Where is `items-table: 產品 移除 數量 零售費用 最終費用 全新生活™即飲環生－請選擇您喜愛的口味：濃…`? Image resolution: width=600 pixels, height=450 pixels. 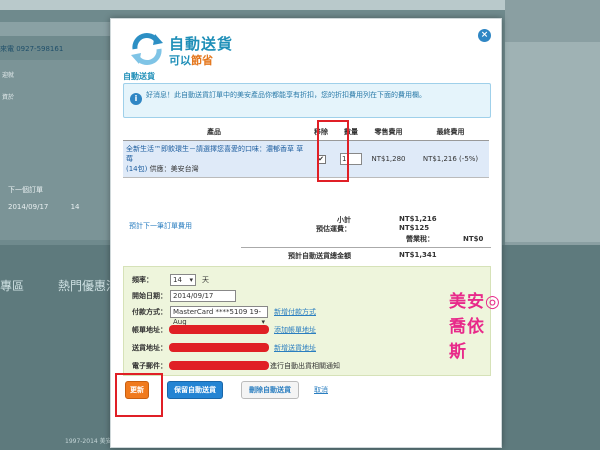 items-table: 產品 移除 數量 零售費用 最終費用 全新生活™即飲環生－請選擇您喜愛的口味：濃… is located at coordinates (306, 151).